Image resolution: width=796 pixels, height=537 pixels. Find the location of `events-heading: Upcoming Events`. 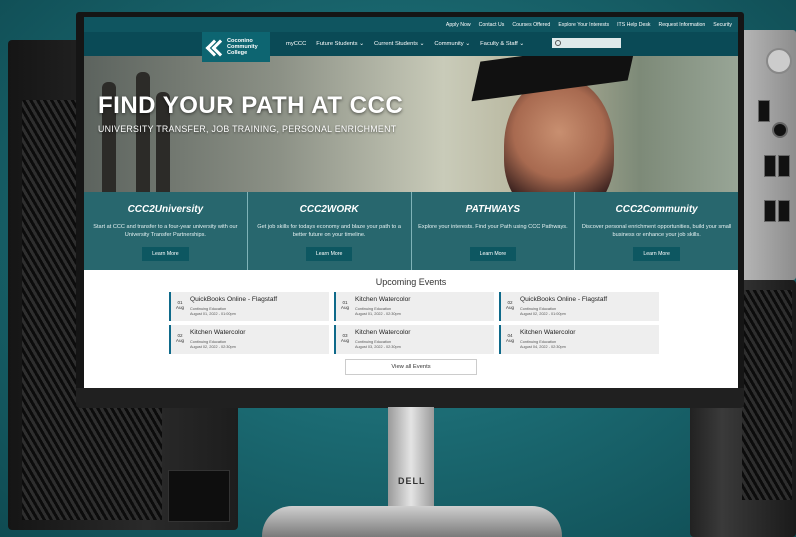

events-heading: Upcoming Events is located at coordinates (411, 282).